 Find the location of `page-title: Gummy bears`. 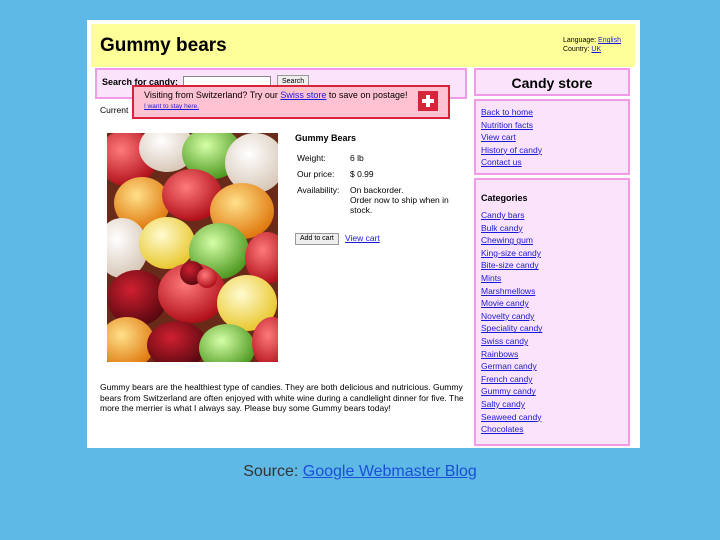

page-title: Gummy bears is located at coordinates (163, 45).